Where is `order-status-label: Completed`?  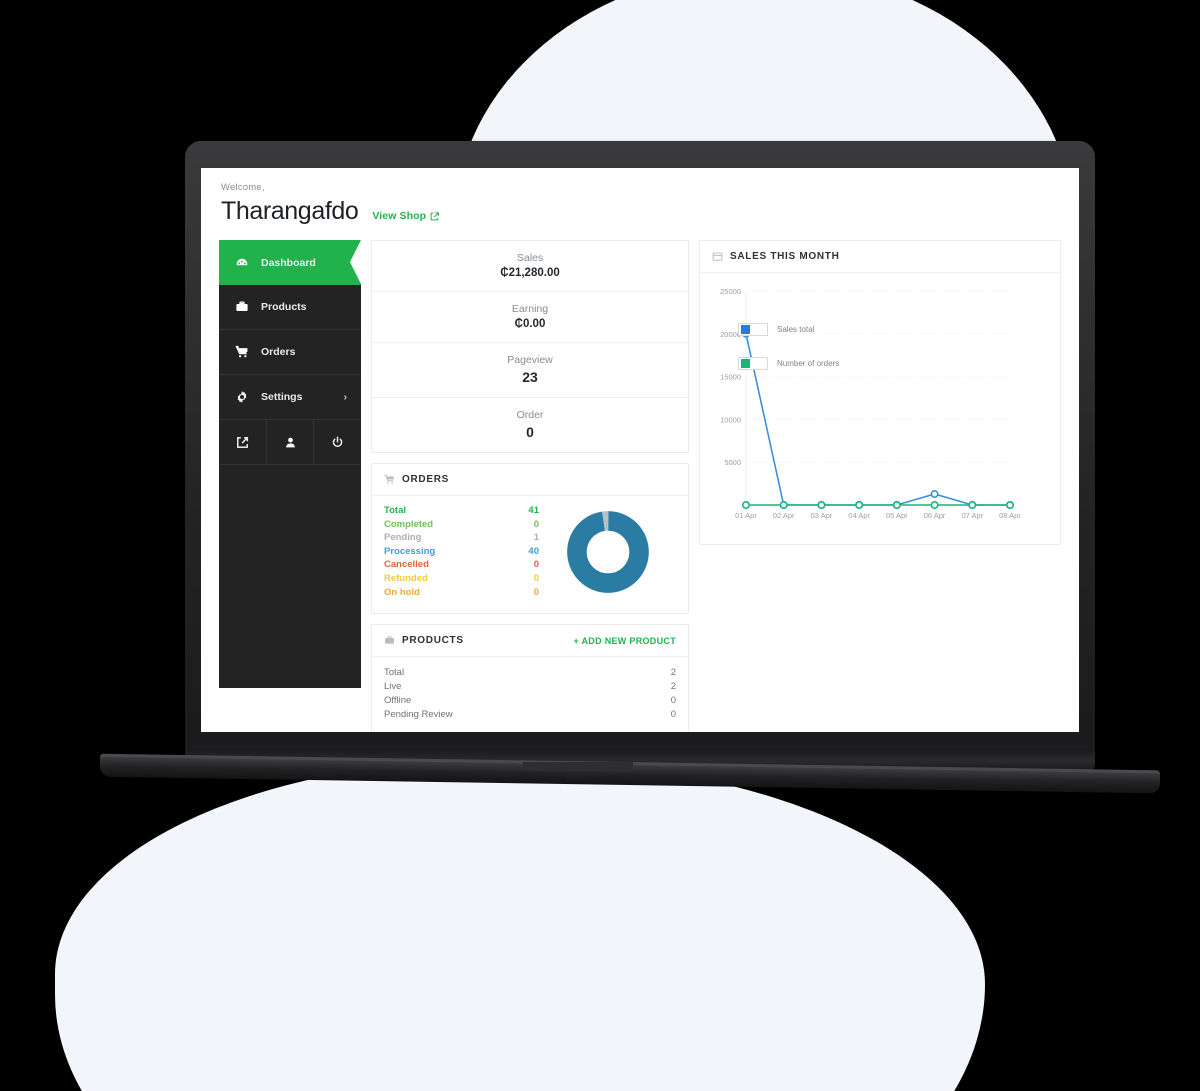
order-status-label: Completed is located at coordinates (409, 524).